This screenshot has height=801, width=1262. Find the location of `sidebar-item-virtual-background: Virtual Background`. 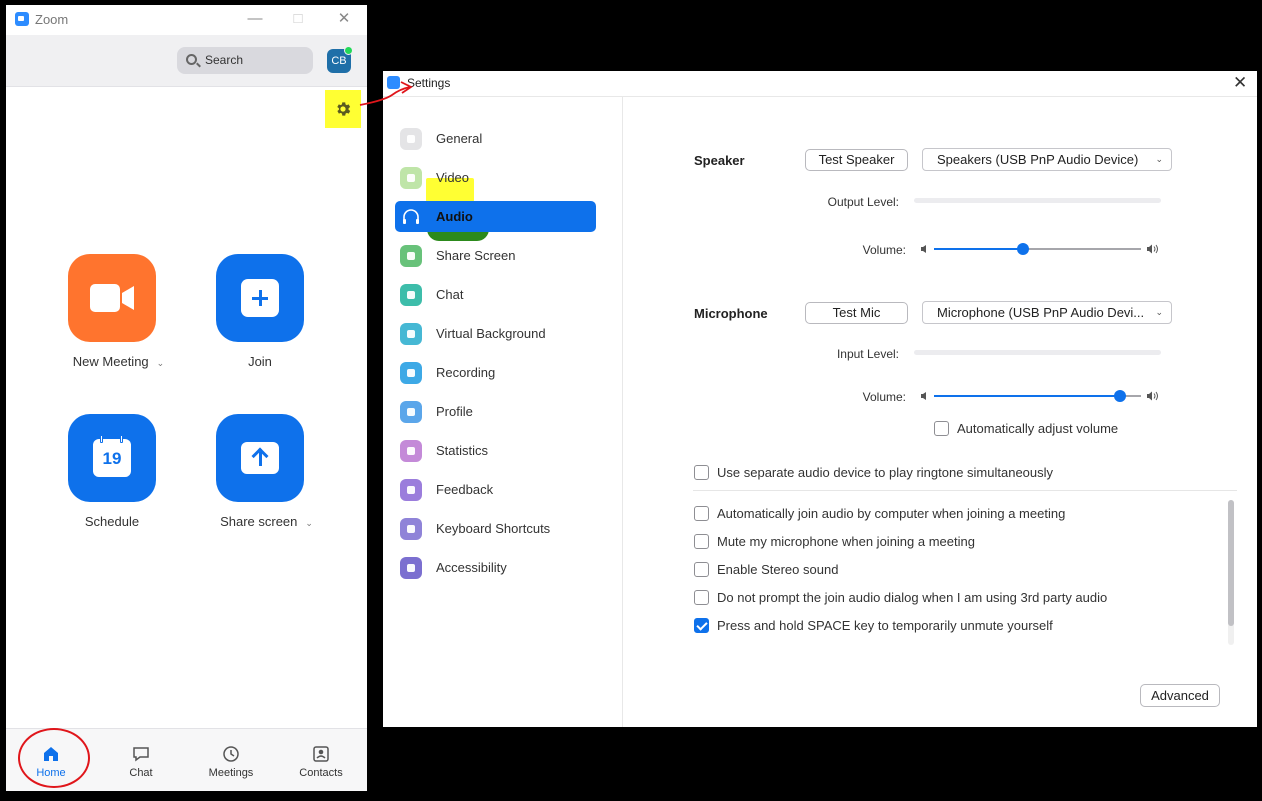

sidebar-item-virtual-background: Virtual Background is located at coordinates (495, 333).